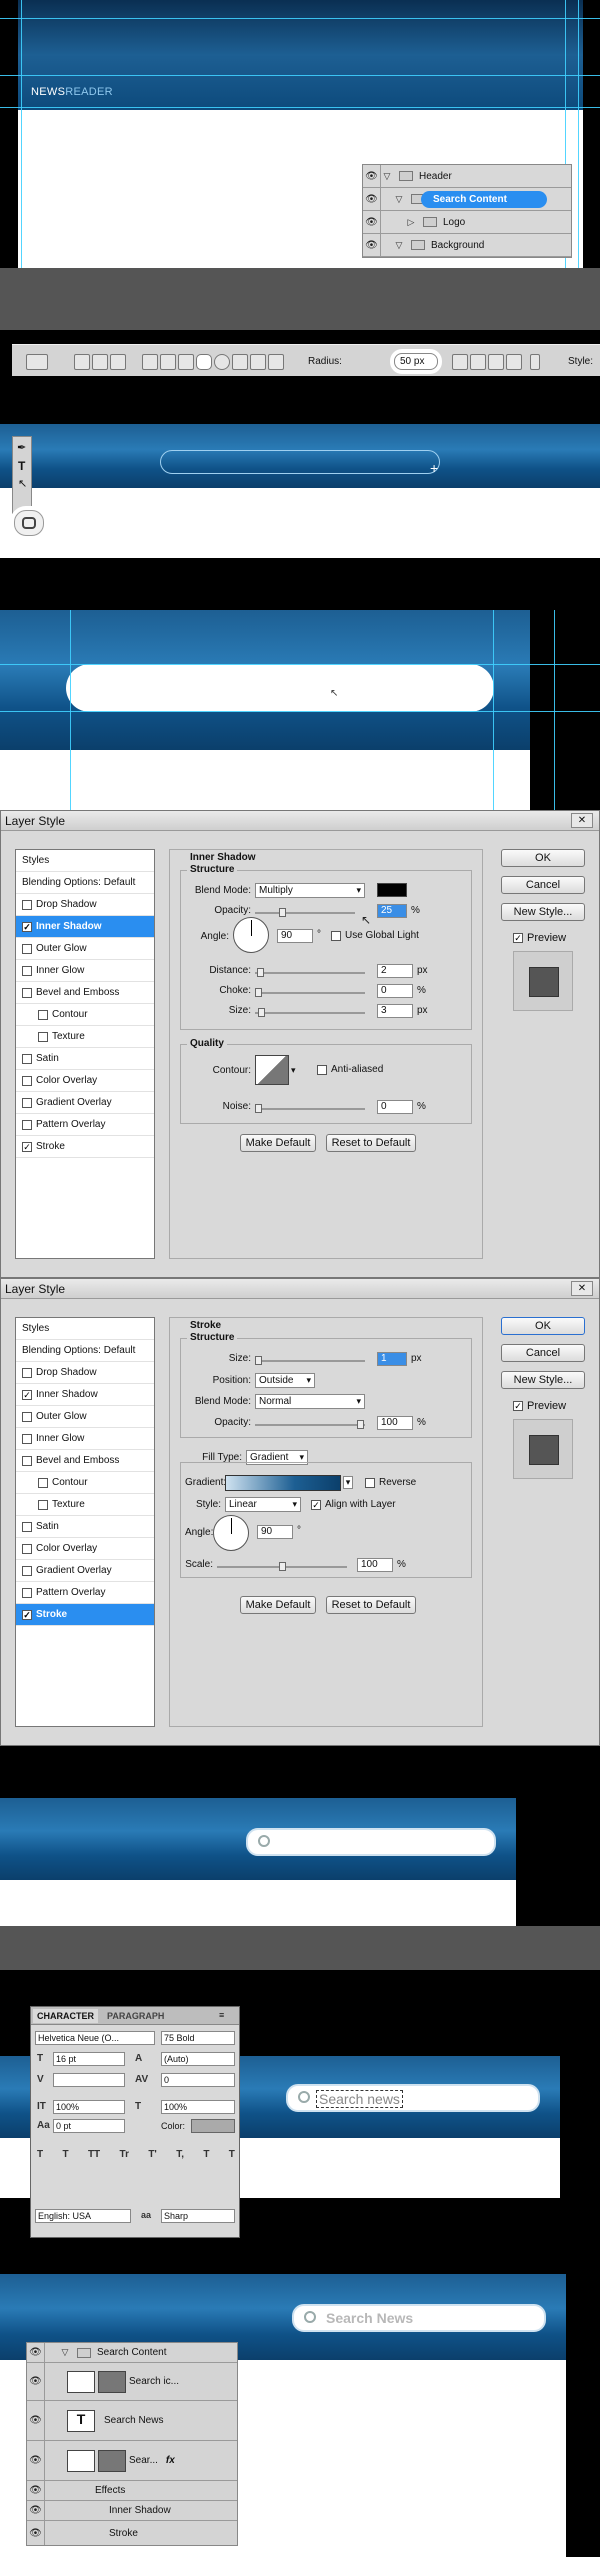 The width and height of the screenshot is (600, 2557). Describe the element at coordinates (132, 2533) in the screenshot. I see `effect-row: 👁 Stroke` at that location.